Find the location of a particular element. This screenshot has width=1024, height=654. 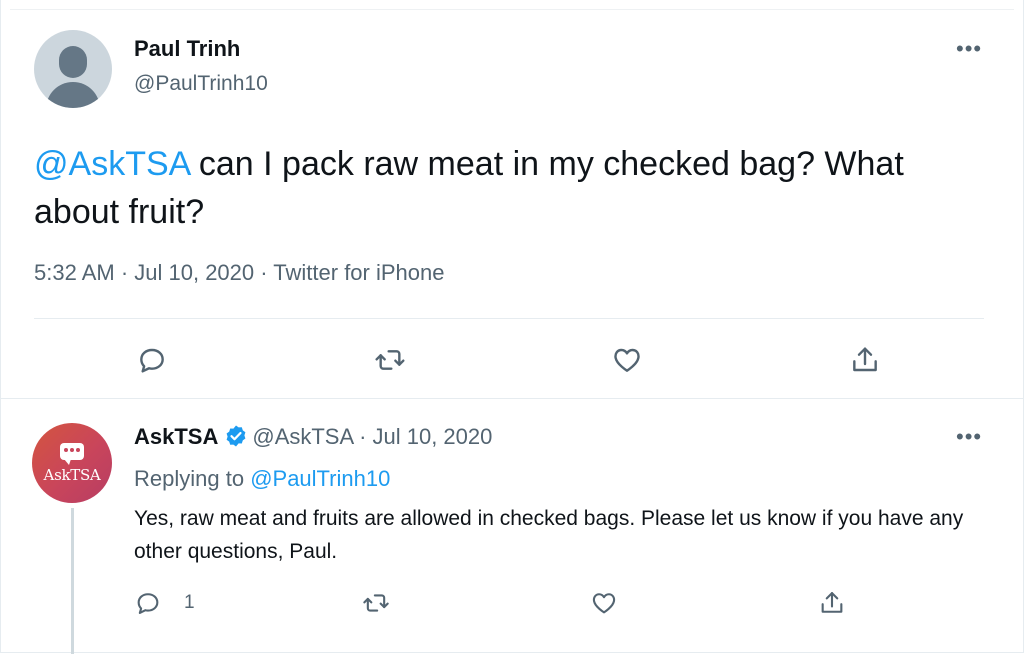

tweet-separator is located at coordinates (512, 398).